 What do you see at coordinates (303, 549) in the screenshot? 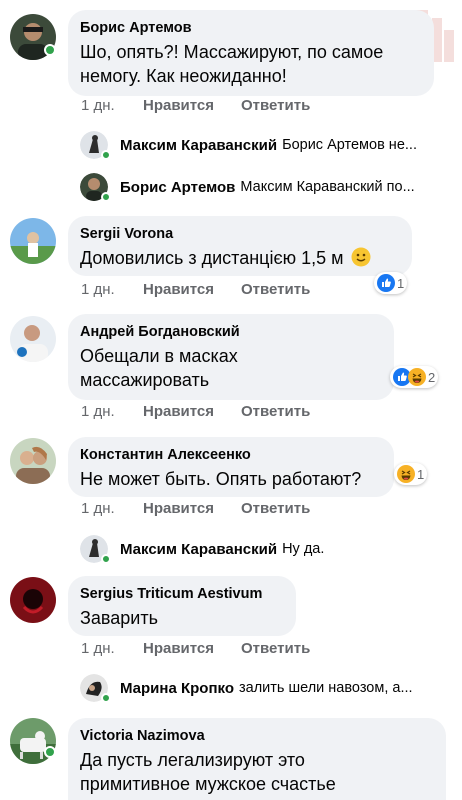
I see `reply-snippet: Ну да.` at bounding box center [303, 549].